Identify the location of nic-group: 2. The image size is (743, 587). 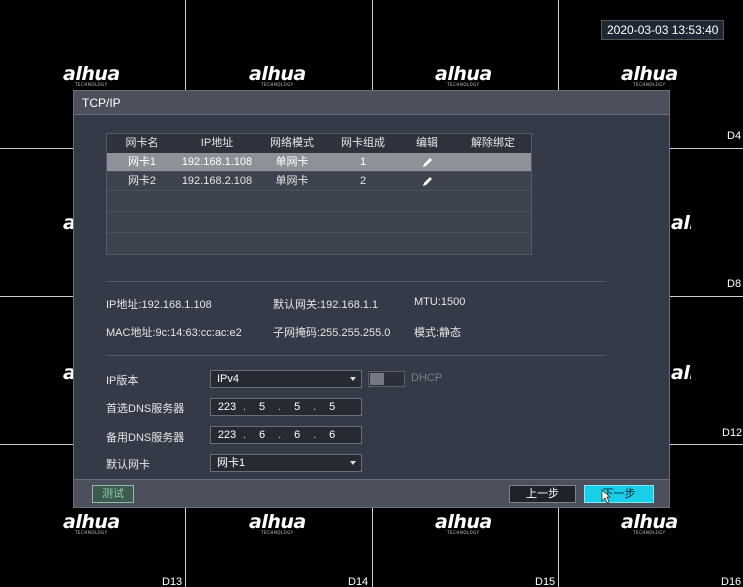
(363, 181).